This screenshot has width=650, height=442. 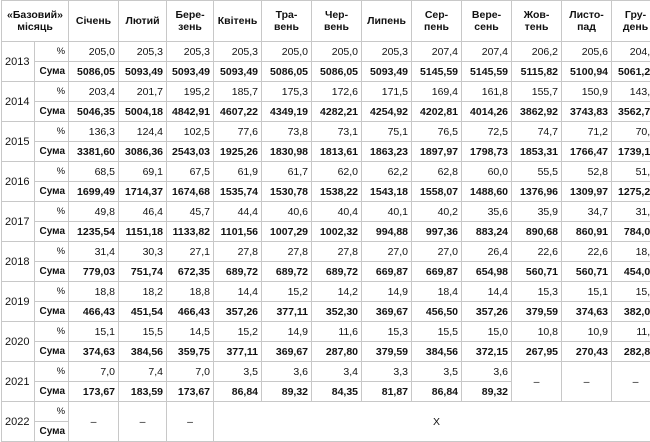 What do you see at coordinates (387, 21) in the screenshot?
I see `month-header: Липень` at bounding box center [387, 21].